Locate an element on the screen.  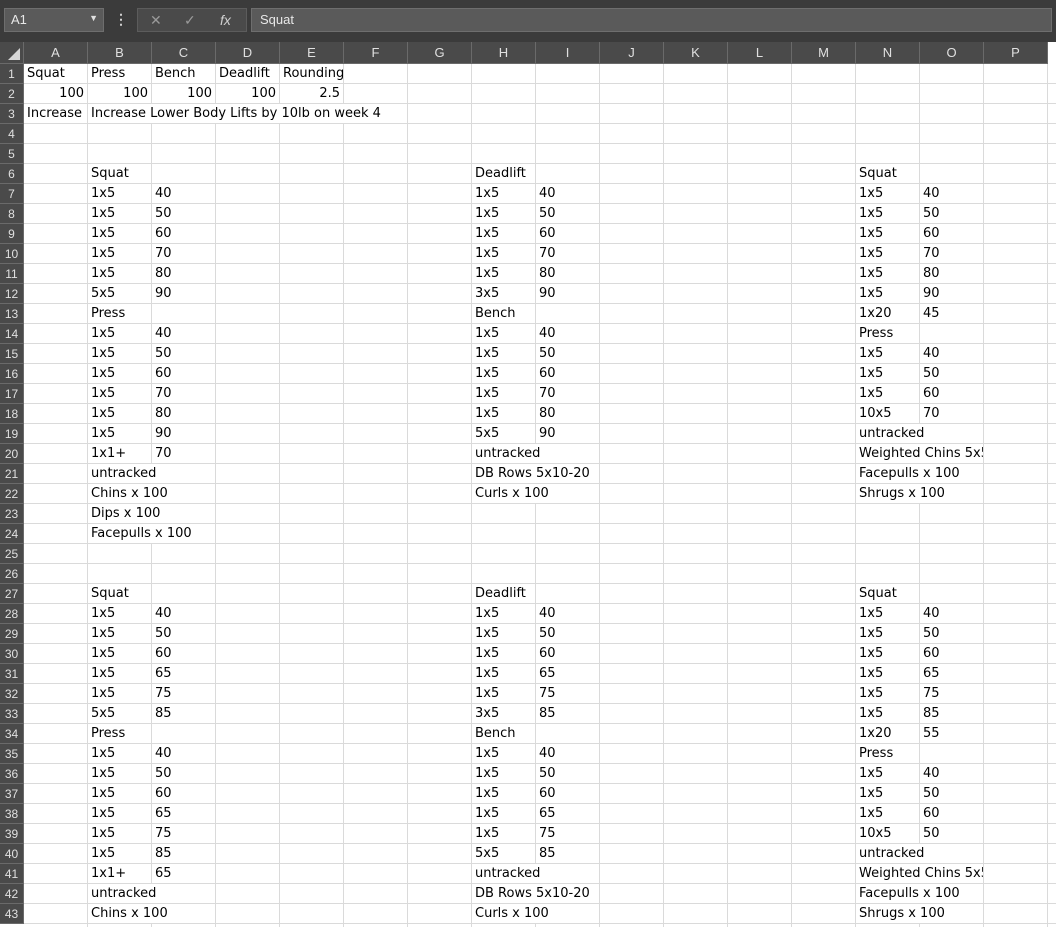
cell-b12: 5x5 is located at coordinates (119, 293).